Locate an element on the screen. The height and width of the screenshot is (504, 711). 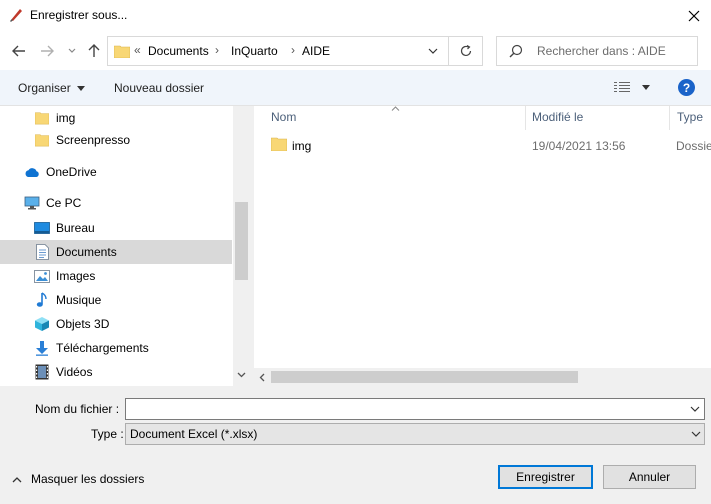
search-placeholder: Rechercher dans : AIDE is located at coordinates (601, 51).